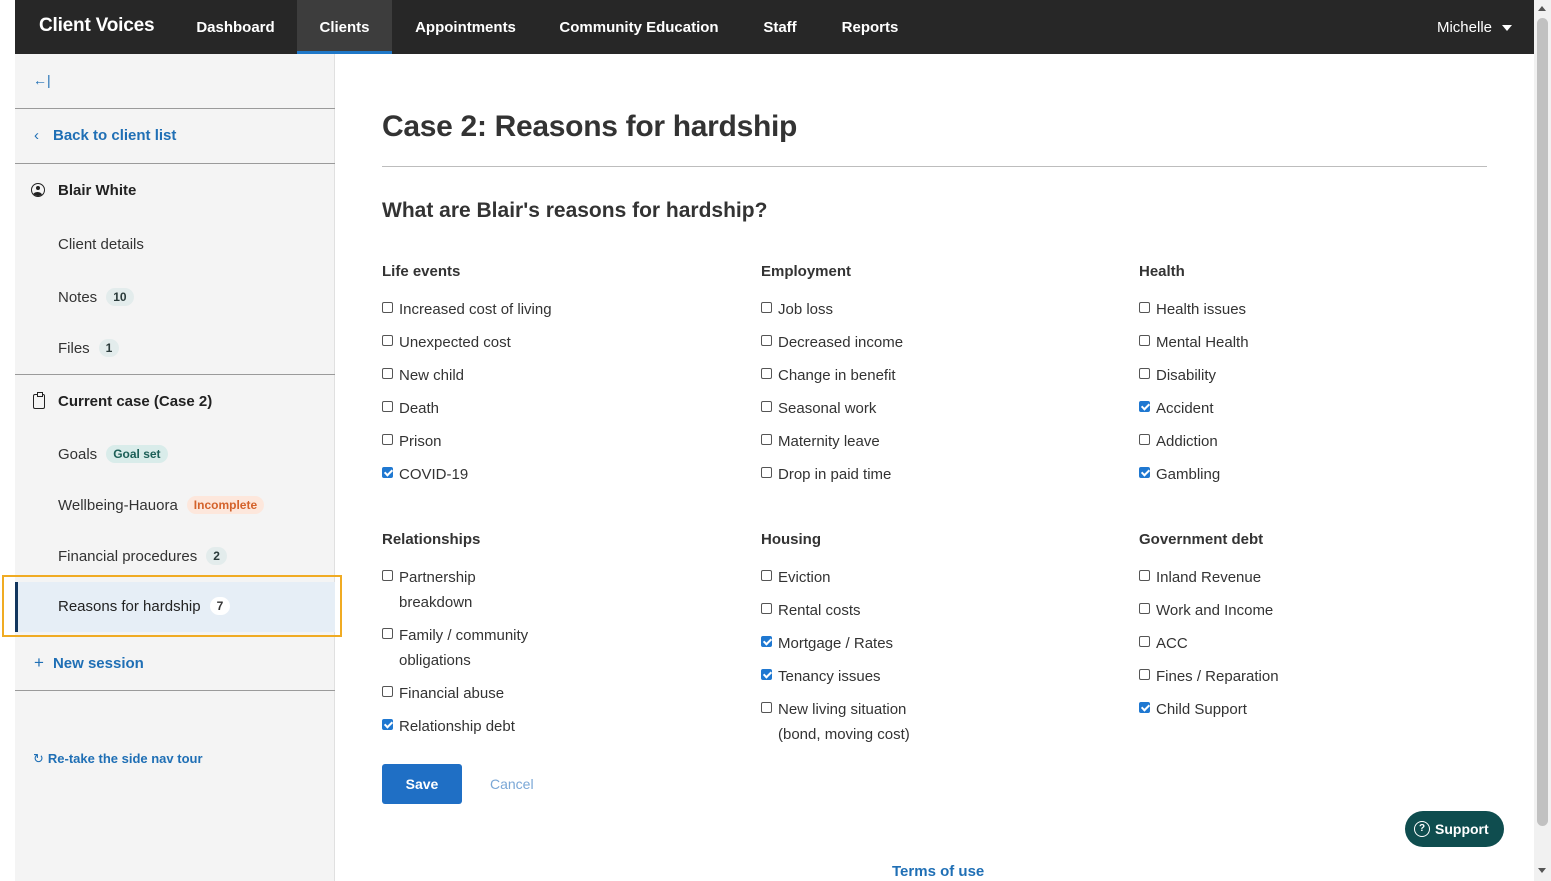 The width and height of the screenshot is (1551, 881). Describe the element at coordinates (512, 784) in the screenshot. I see `cancel-button: Cancel` at that location.